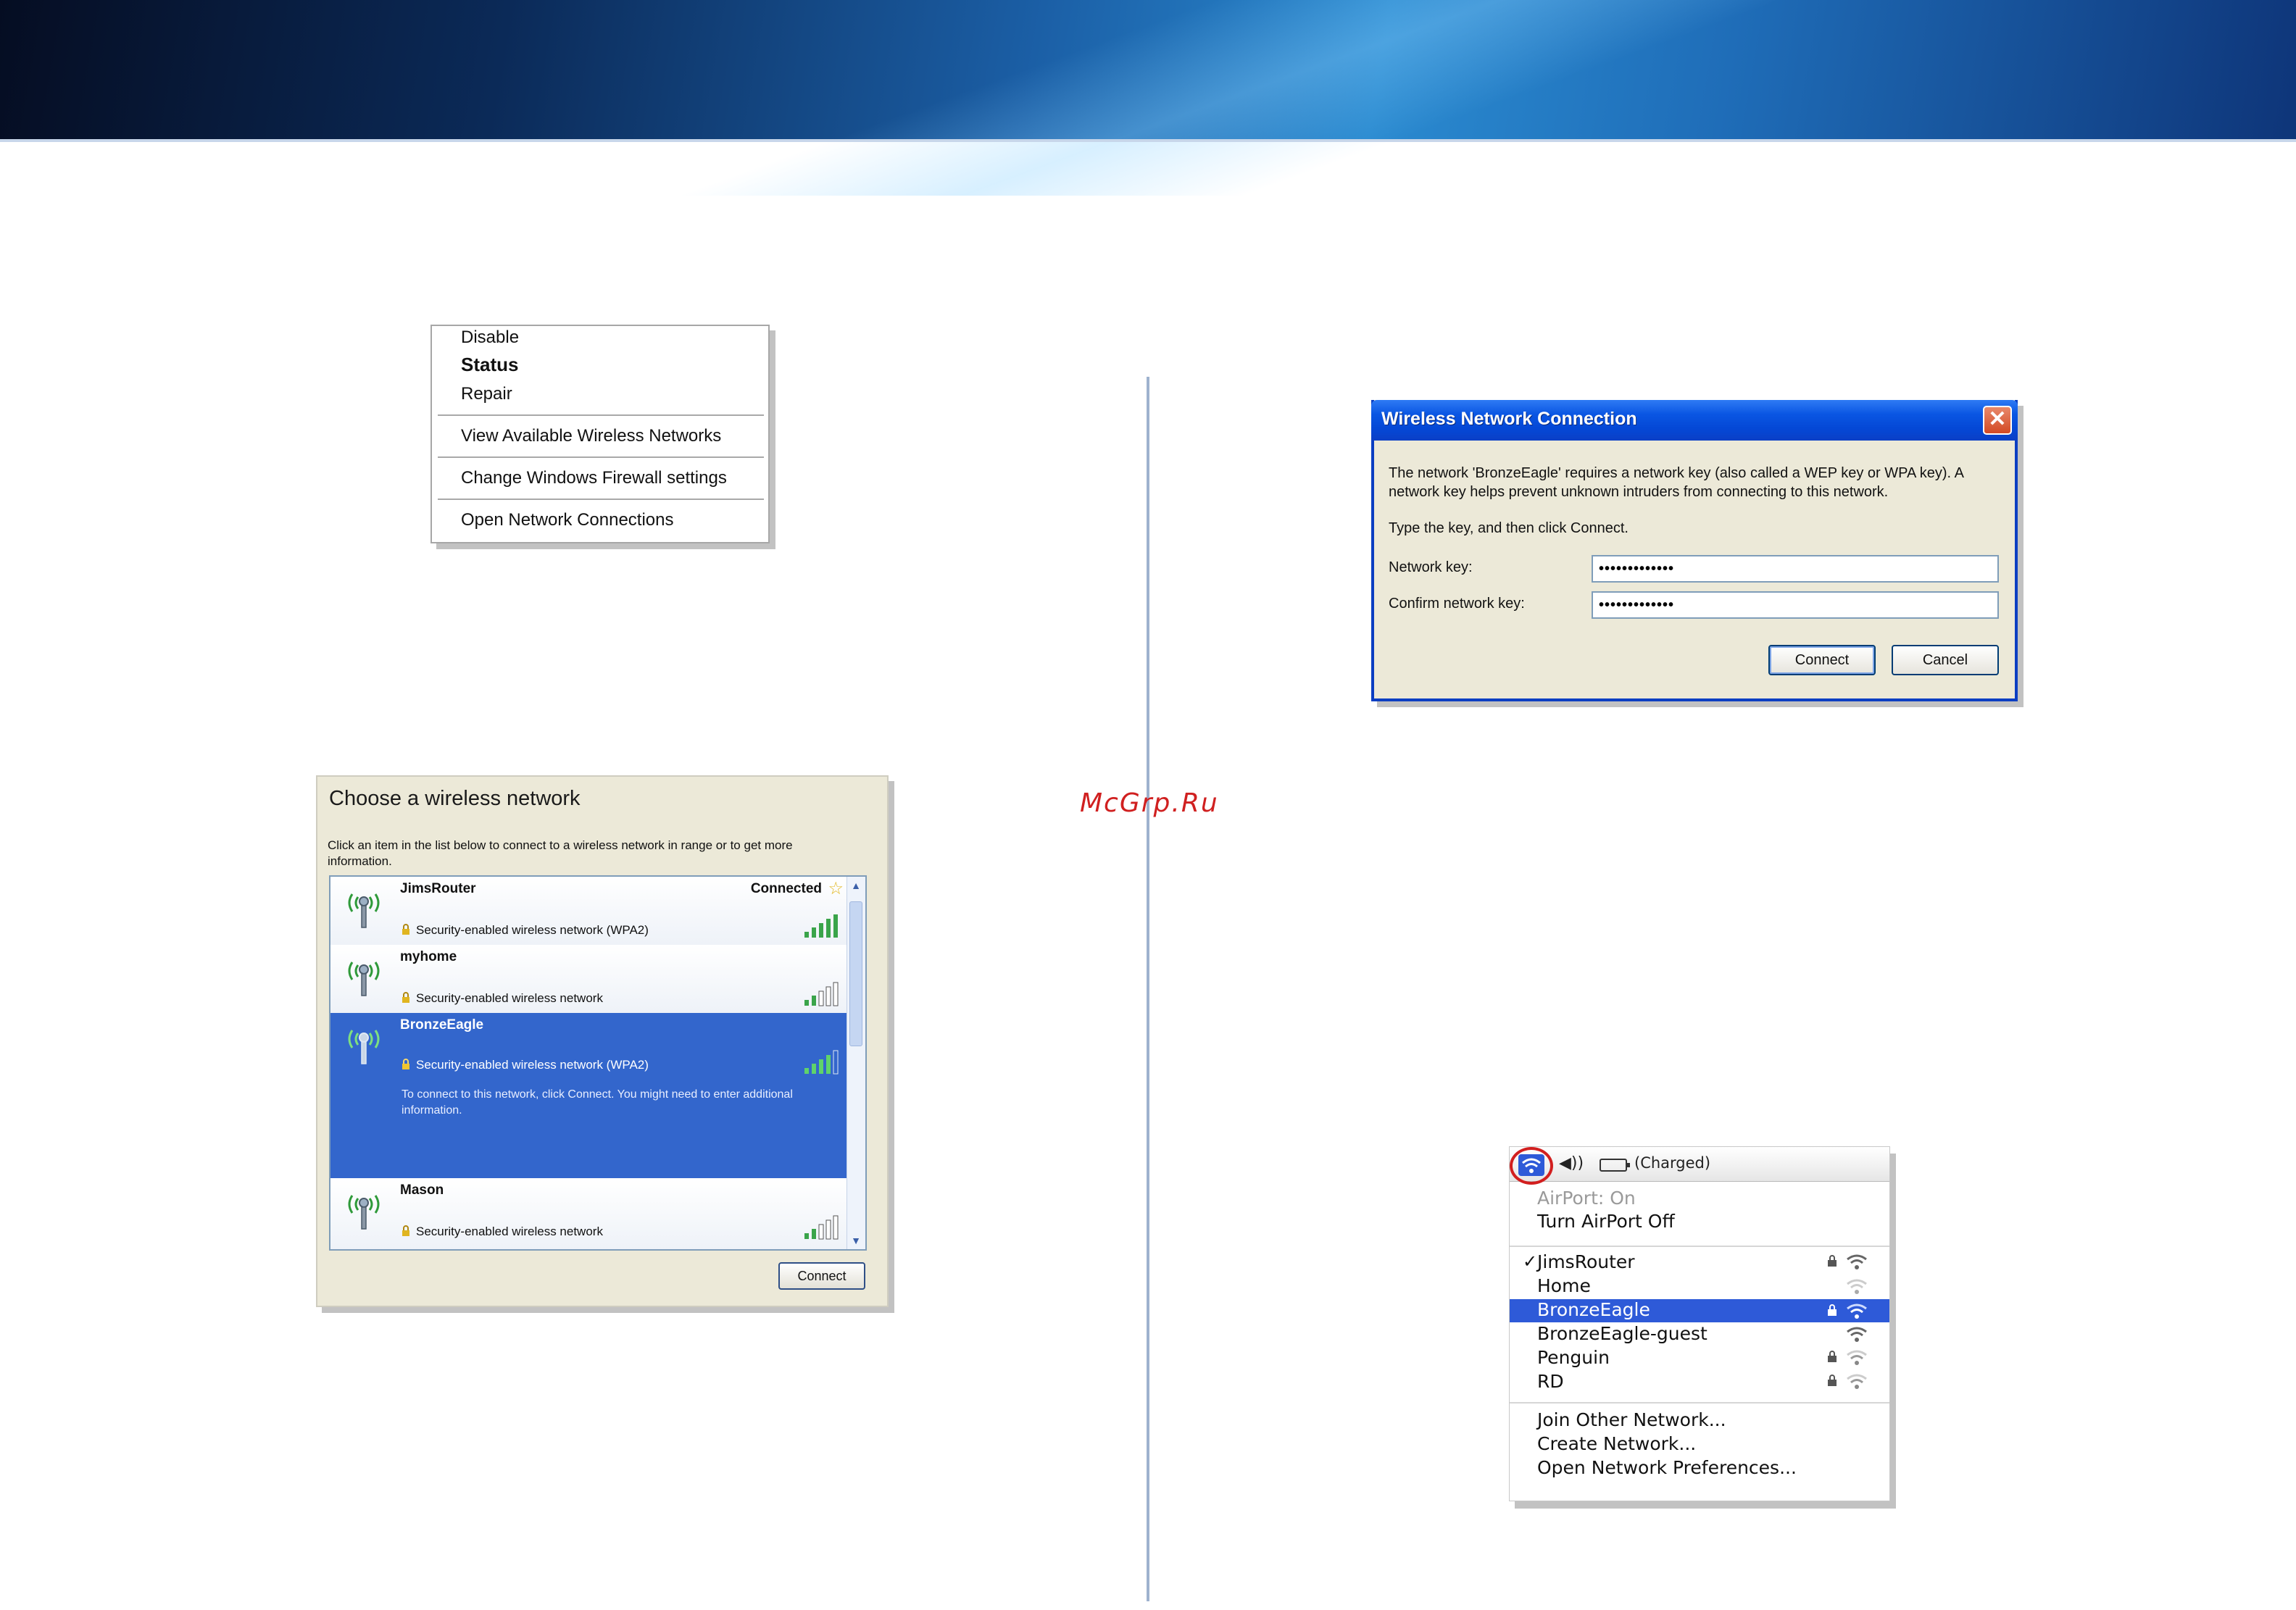 This screenshot has width=2296, height=1610. What do you see at coordinates (856, 1063) in the screenshot?
I see `list-scrollbar: ▲ ▼` at bounding box center [856, 1063].